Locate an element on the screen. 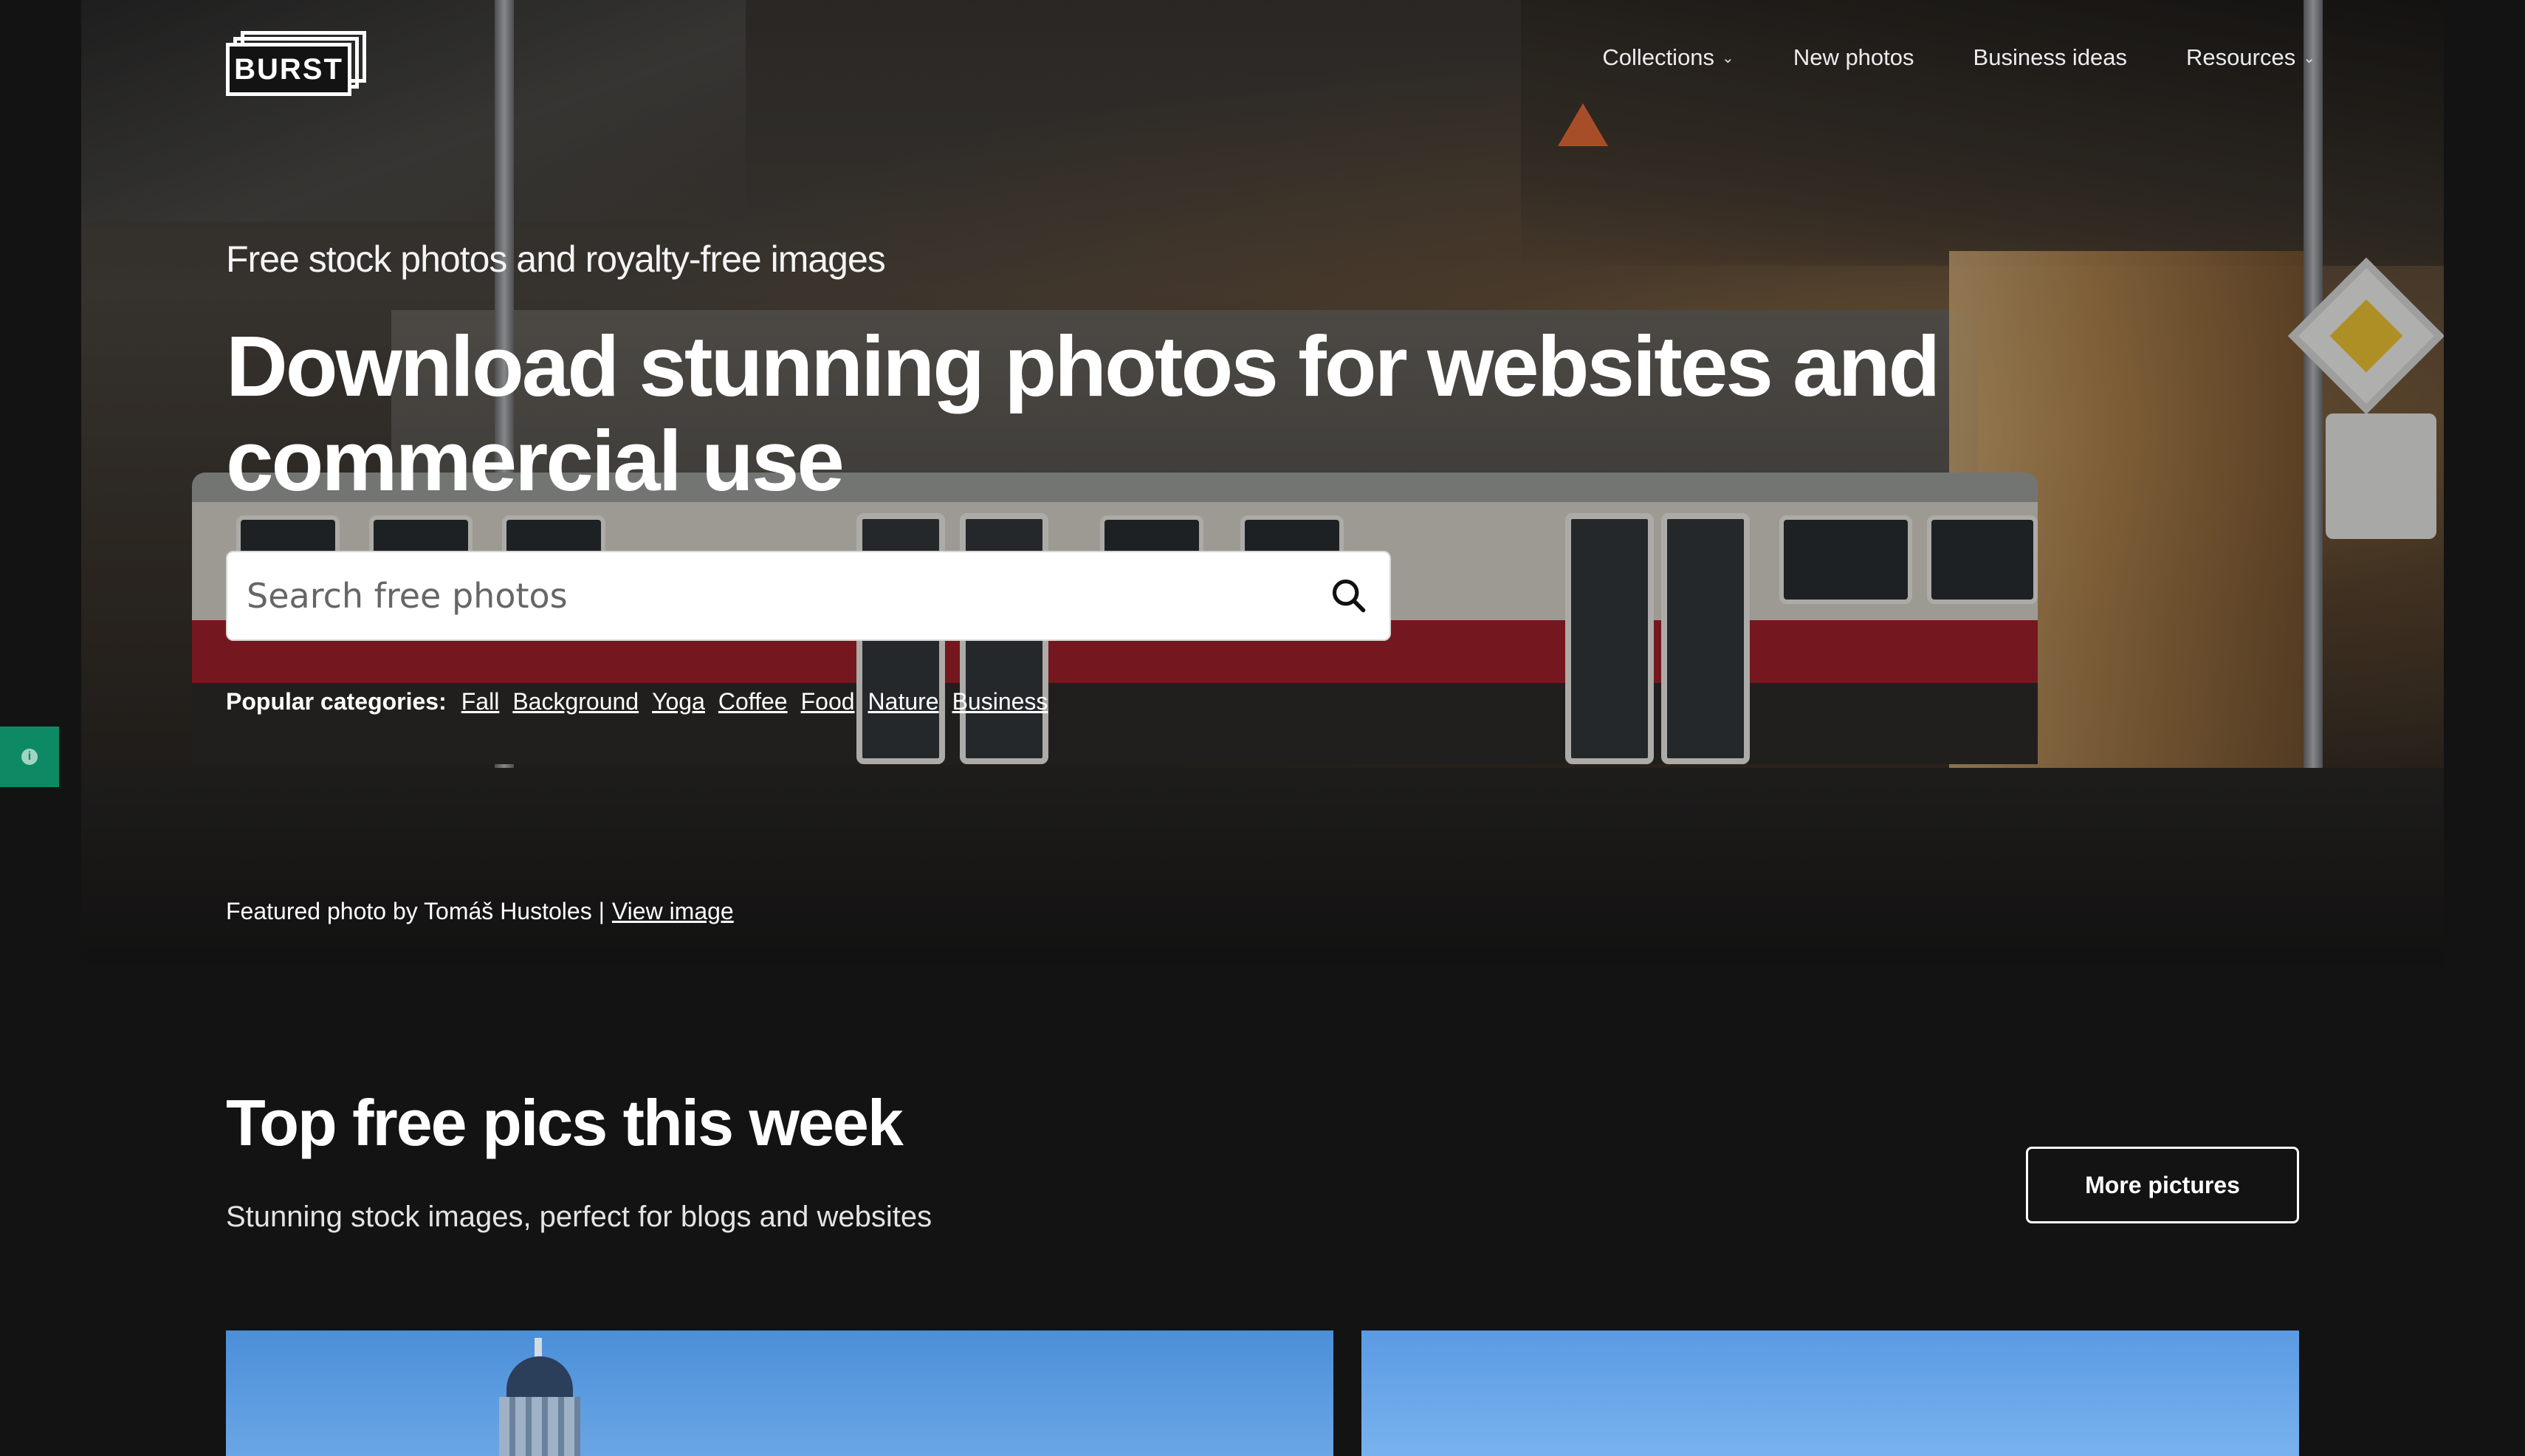 The height and width of the screenshot is (1456, 2525). side-info-tab: i is located at coordinates (30, 757).